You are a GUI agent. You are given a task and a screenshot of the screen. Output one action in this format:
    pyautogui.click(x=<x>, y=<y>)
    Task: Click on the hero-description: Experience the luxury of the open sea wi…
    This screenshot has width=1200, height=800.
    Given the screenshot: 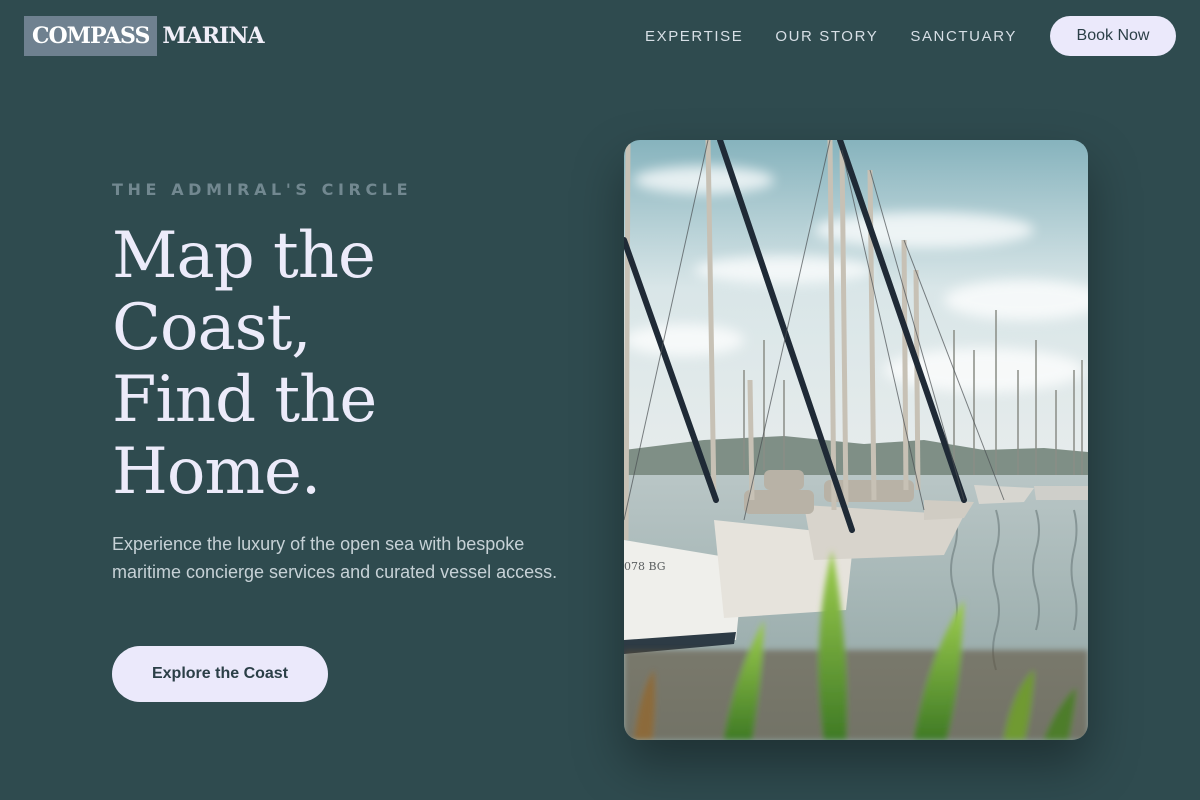 What is the action you would take?
    pyautogui.click(x=335, y=558)
    